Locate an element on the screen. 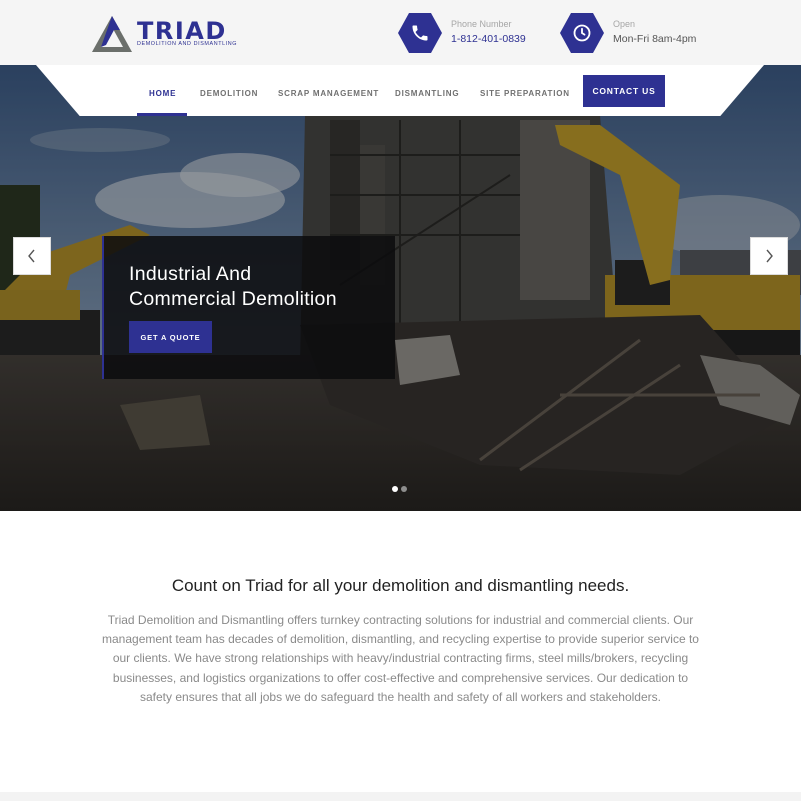 This screenshot has height=801, width=801. phone-icon is located at coordinates (420, 33).